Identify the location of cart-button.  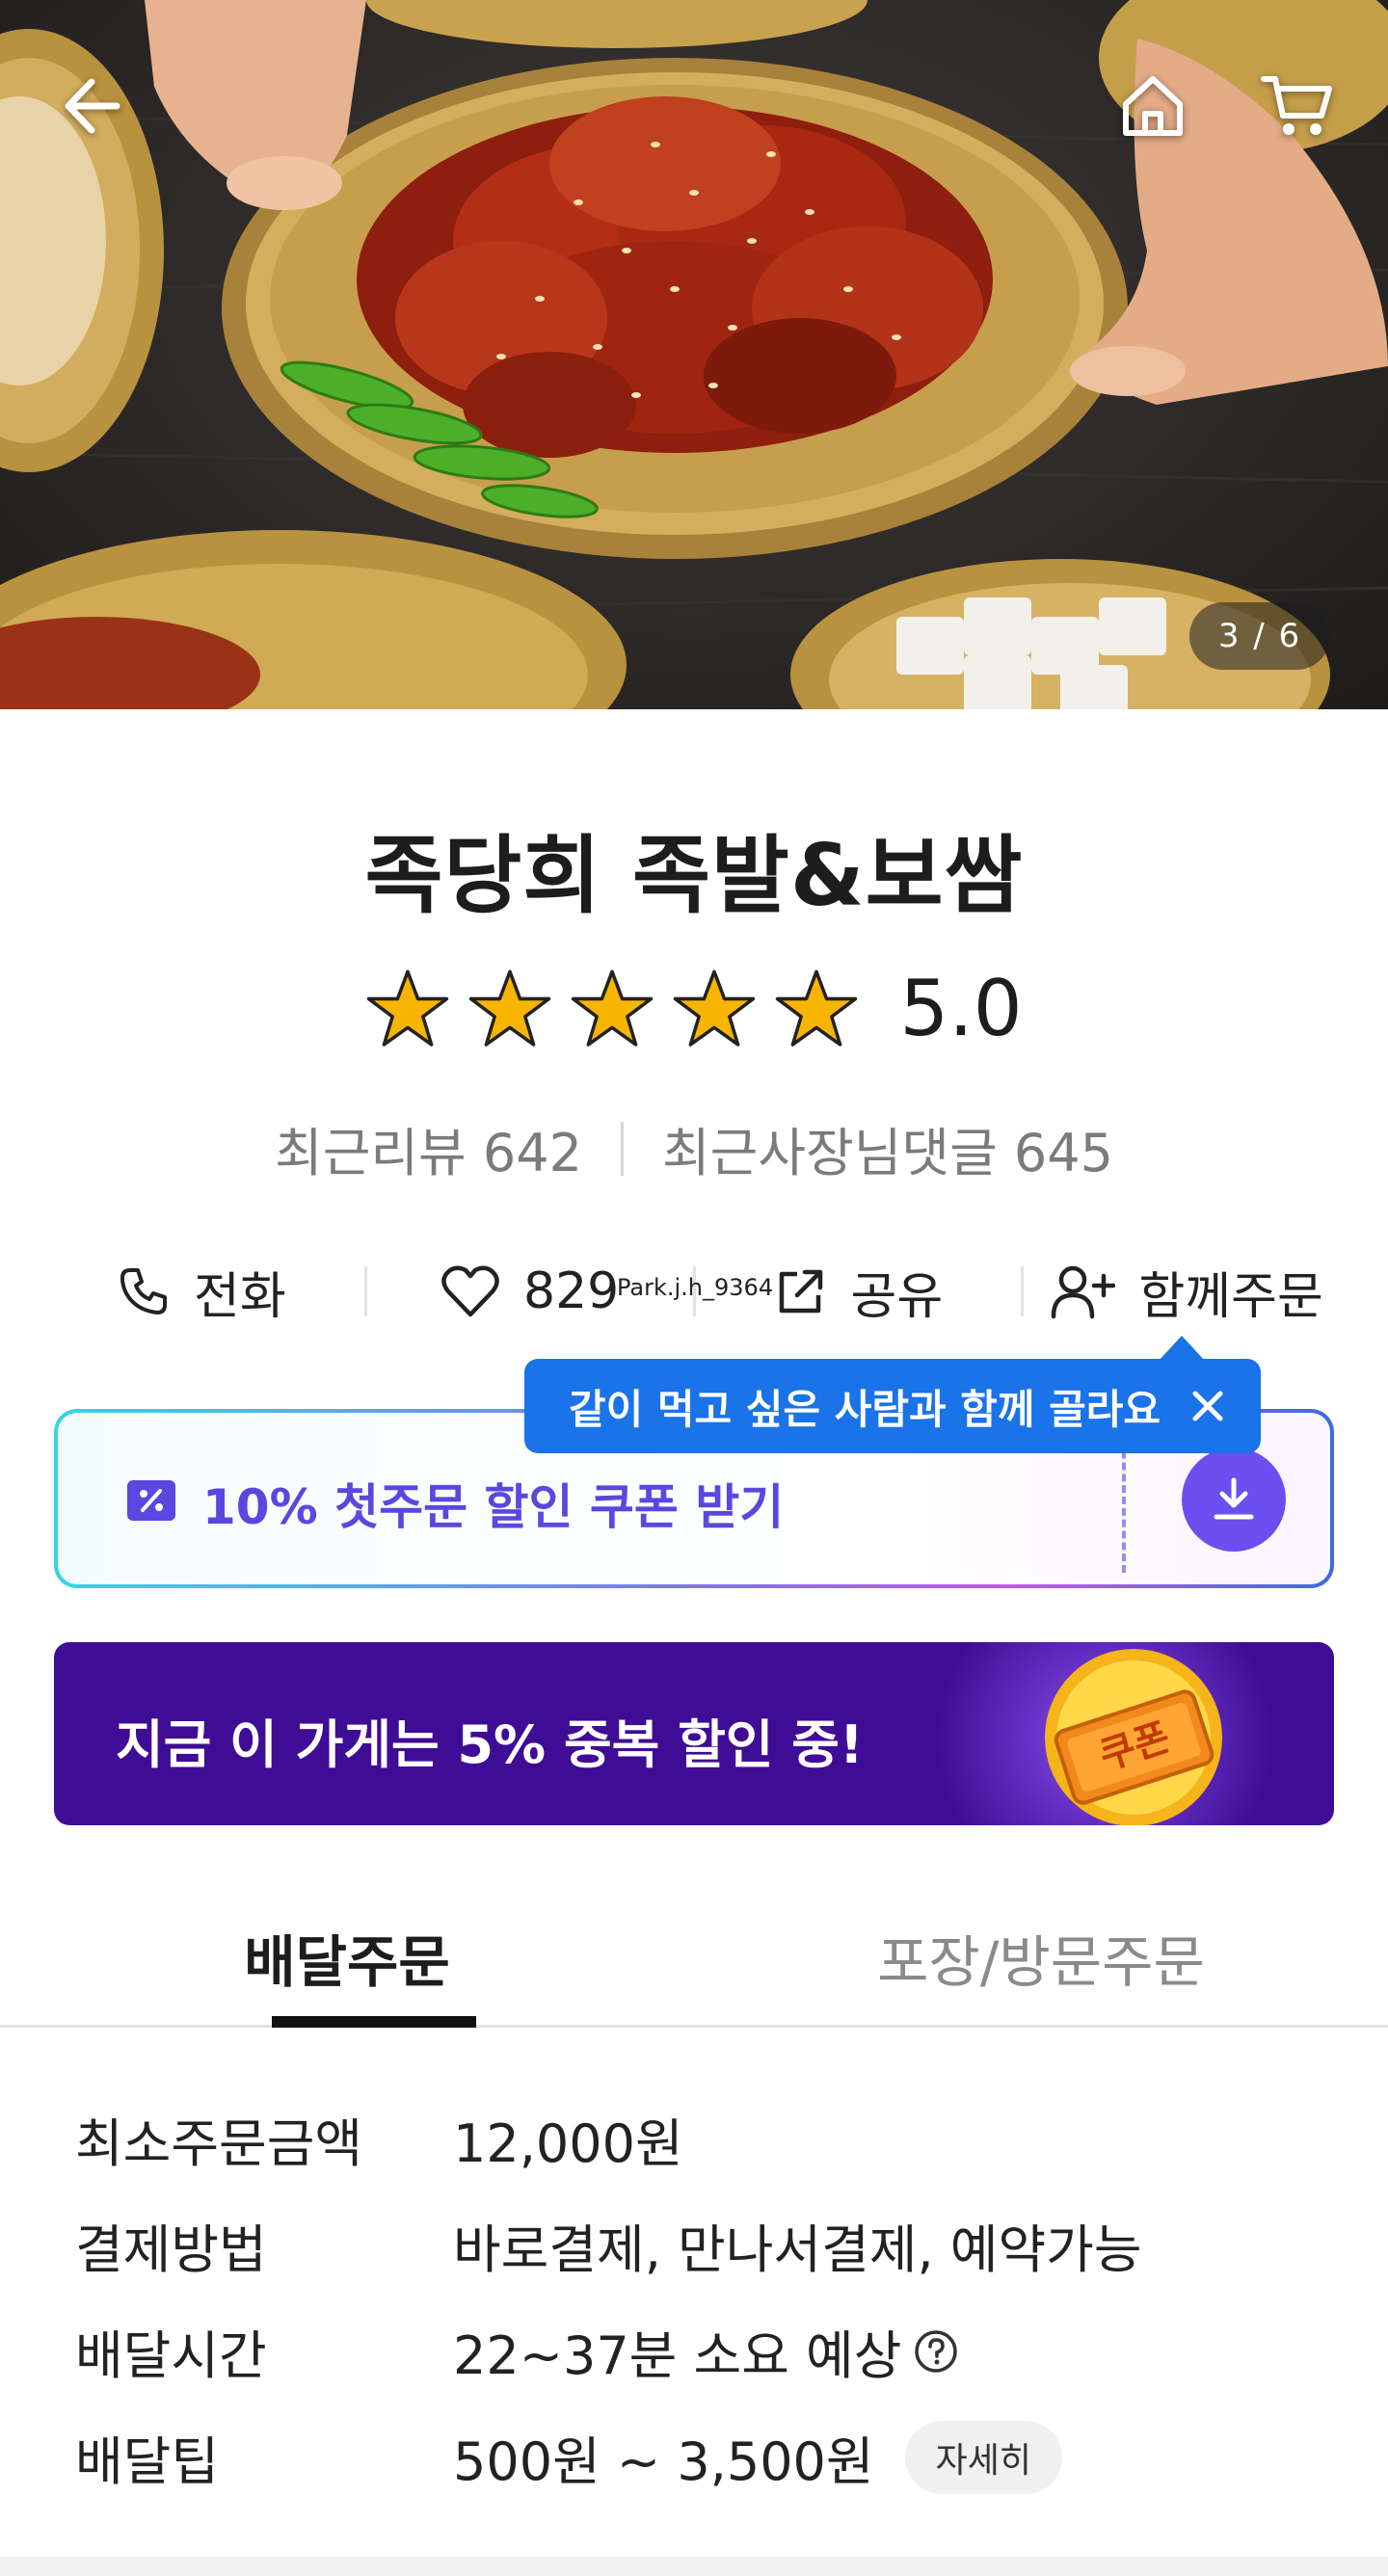
(1298, 106).